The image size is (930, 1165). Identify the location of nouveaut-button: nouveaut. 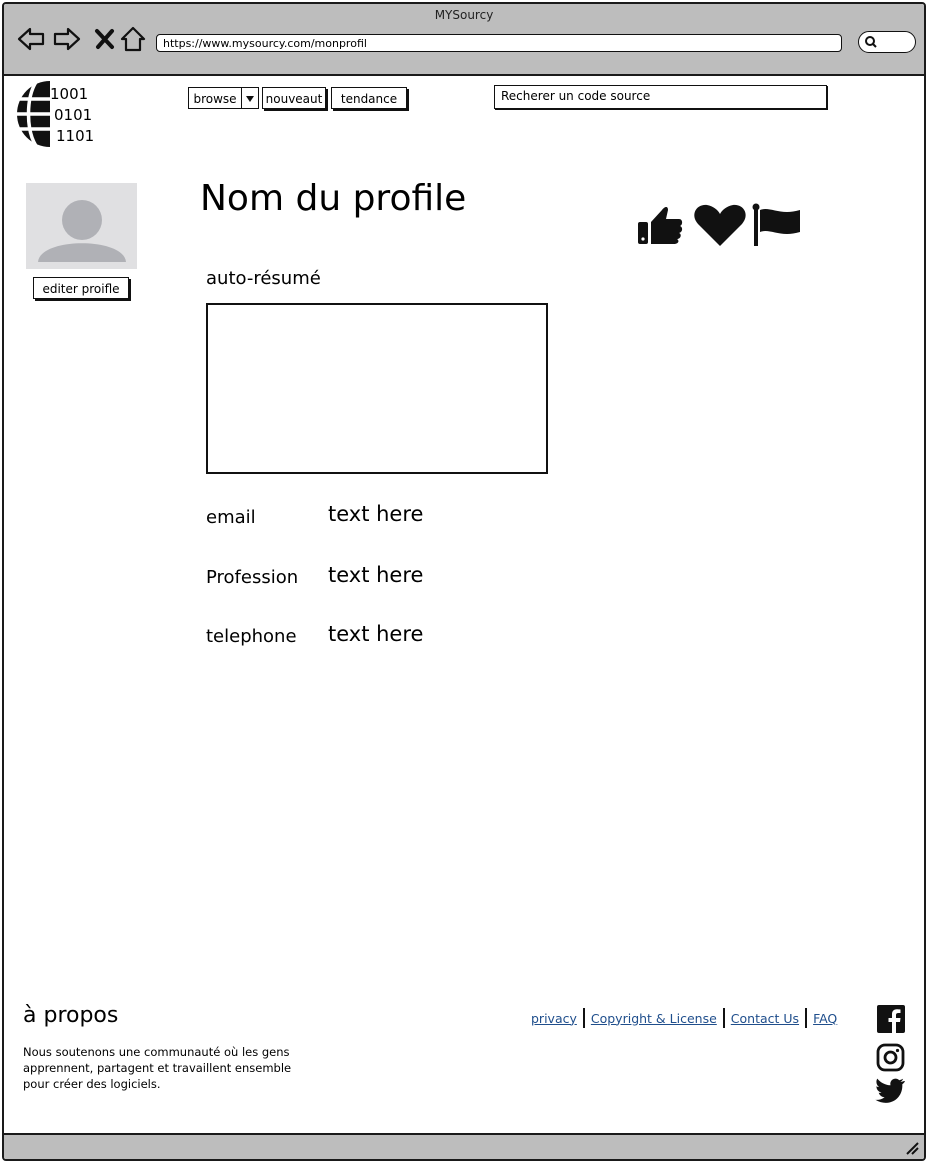
(294, 98).